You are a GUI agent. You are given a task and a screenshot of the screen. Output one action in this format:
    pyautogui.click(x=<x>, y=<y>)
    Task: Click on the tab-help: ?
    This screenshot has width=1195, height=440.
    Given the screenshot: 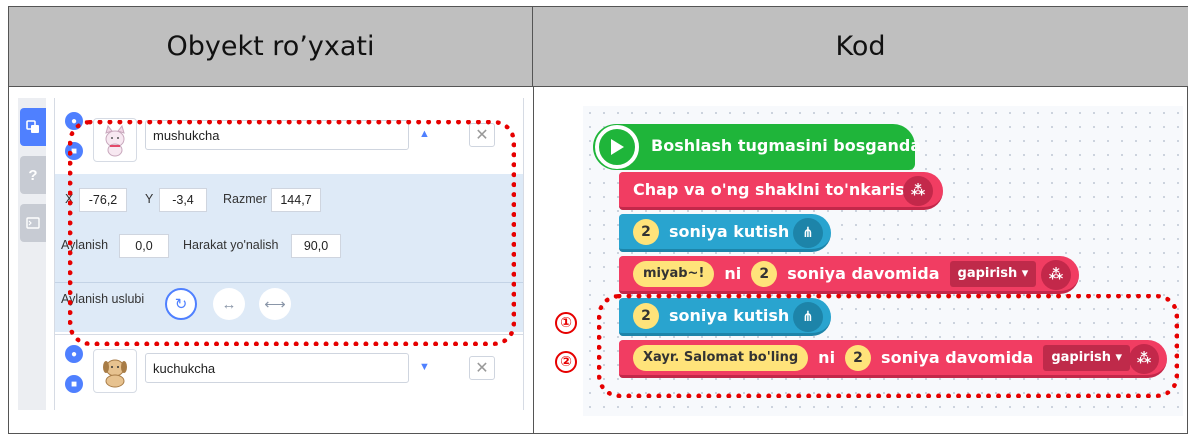 What is the action you would take?
    pyautogui.click(x=33, y=175)
    